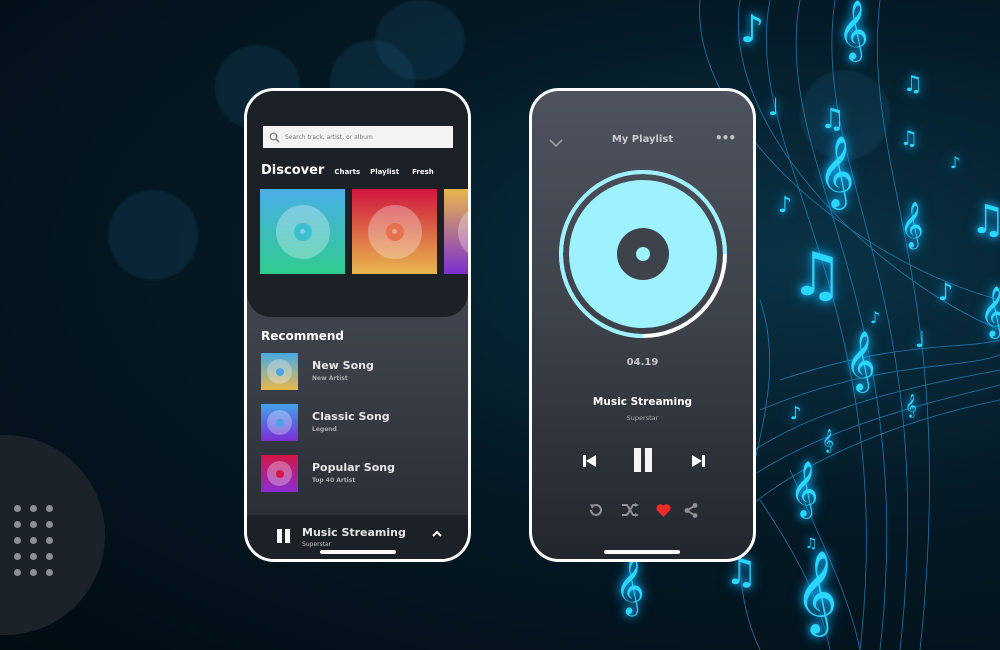 The height and width of the screenshot is (650, 1000). What do you see at coordinates (642, 418) in the screenshot?
I see `track-artist: Superstar` at bounding box center [642, 418].